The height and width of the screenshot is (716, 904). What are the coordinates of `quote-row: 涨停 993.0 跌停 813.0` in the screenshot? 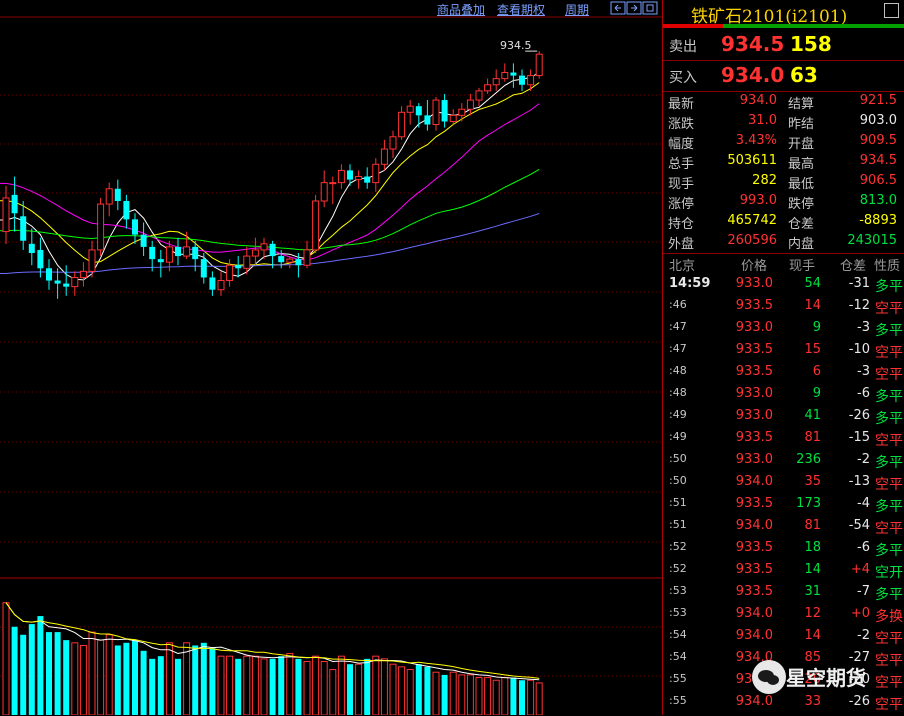 It's located at (783, 203).